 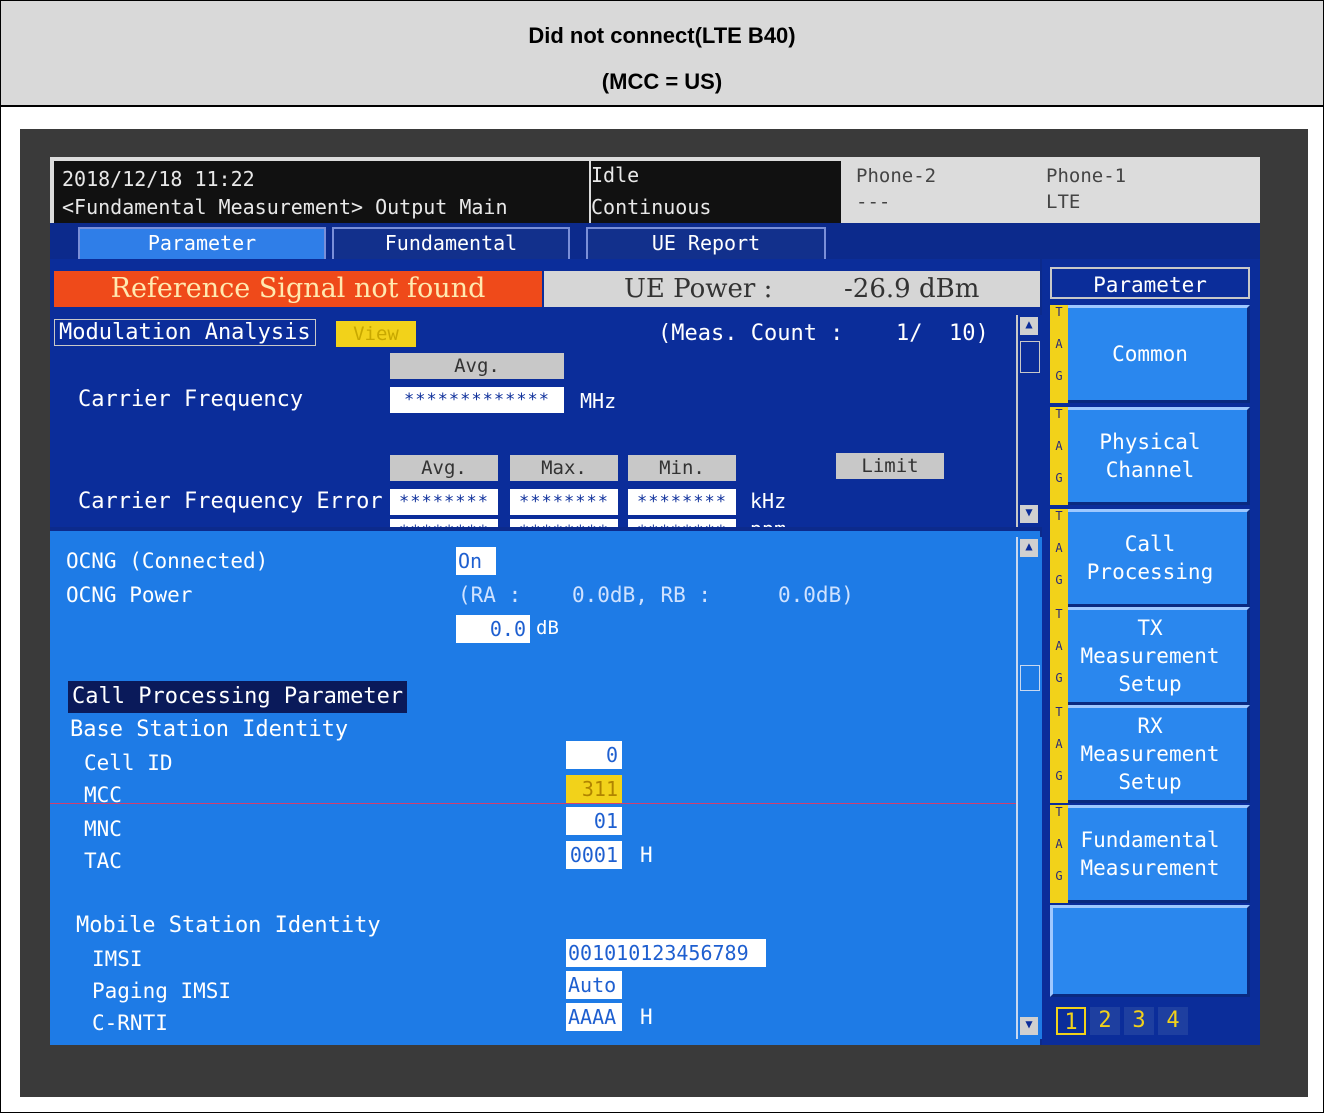 I want to click on avg-button-freq: Avg., so click(x=477, y=366).